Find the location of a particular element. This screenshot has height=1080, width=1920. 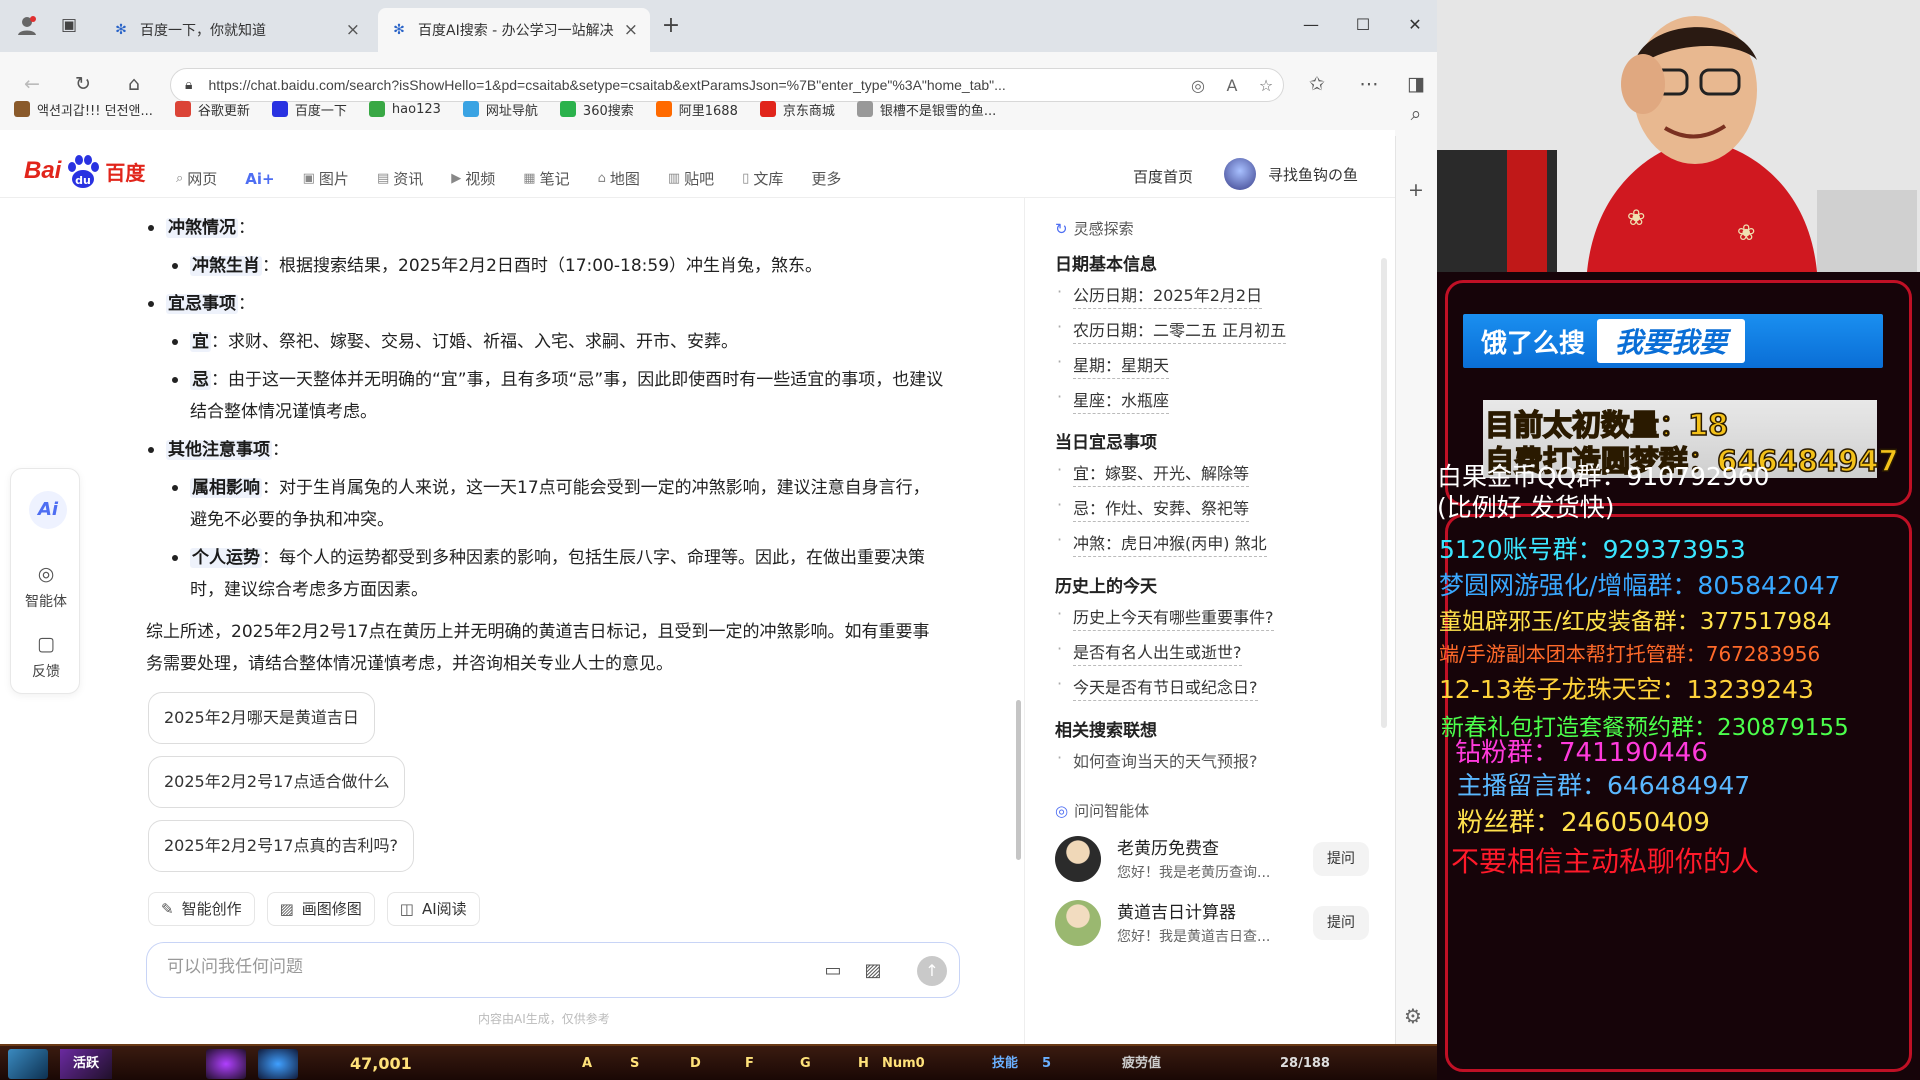

bookmark-item: 网址导航 is located at coordinates (500, 109).